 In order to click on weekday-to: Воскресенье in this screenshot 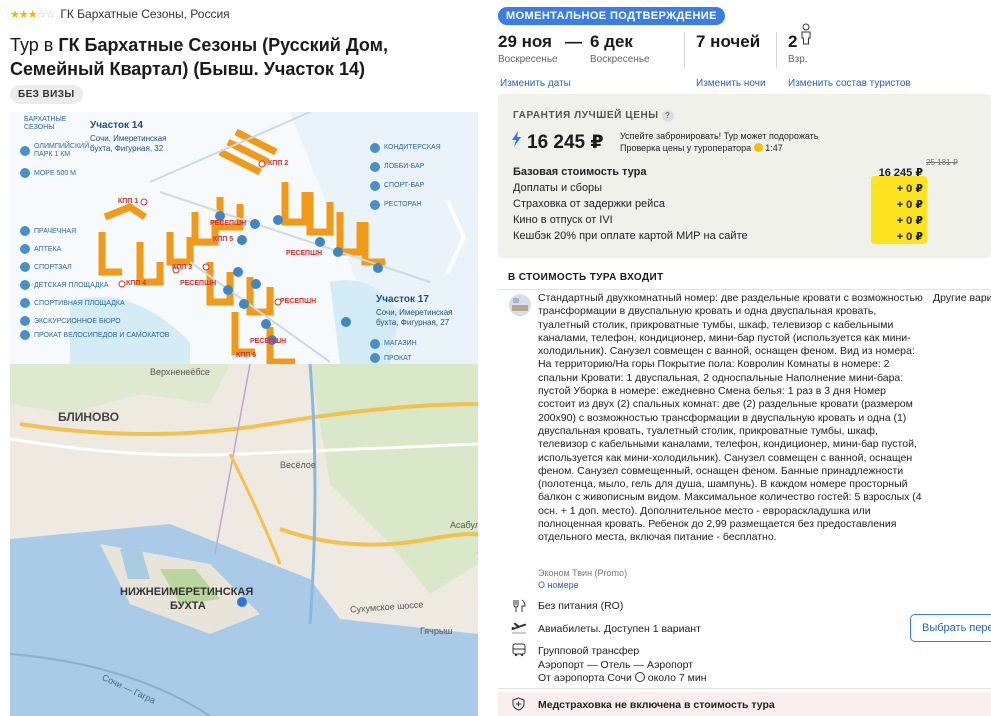, I will do `click(620, 59)`.